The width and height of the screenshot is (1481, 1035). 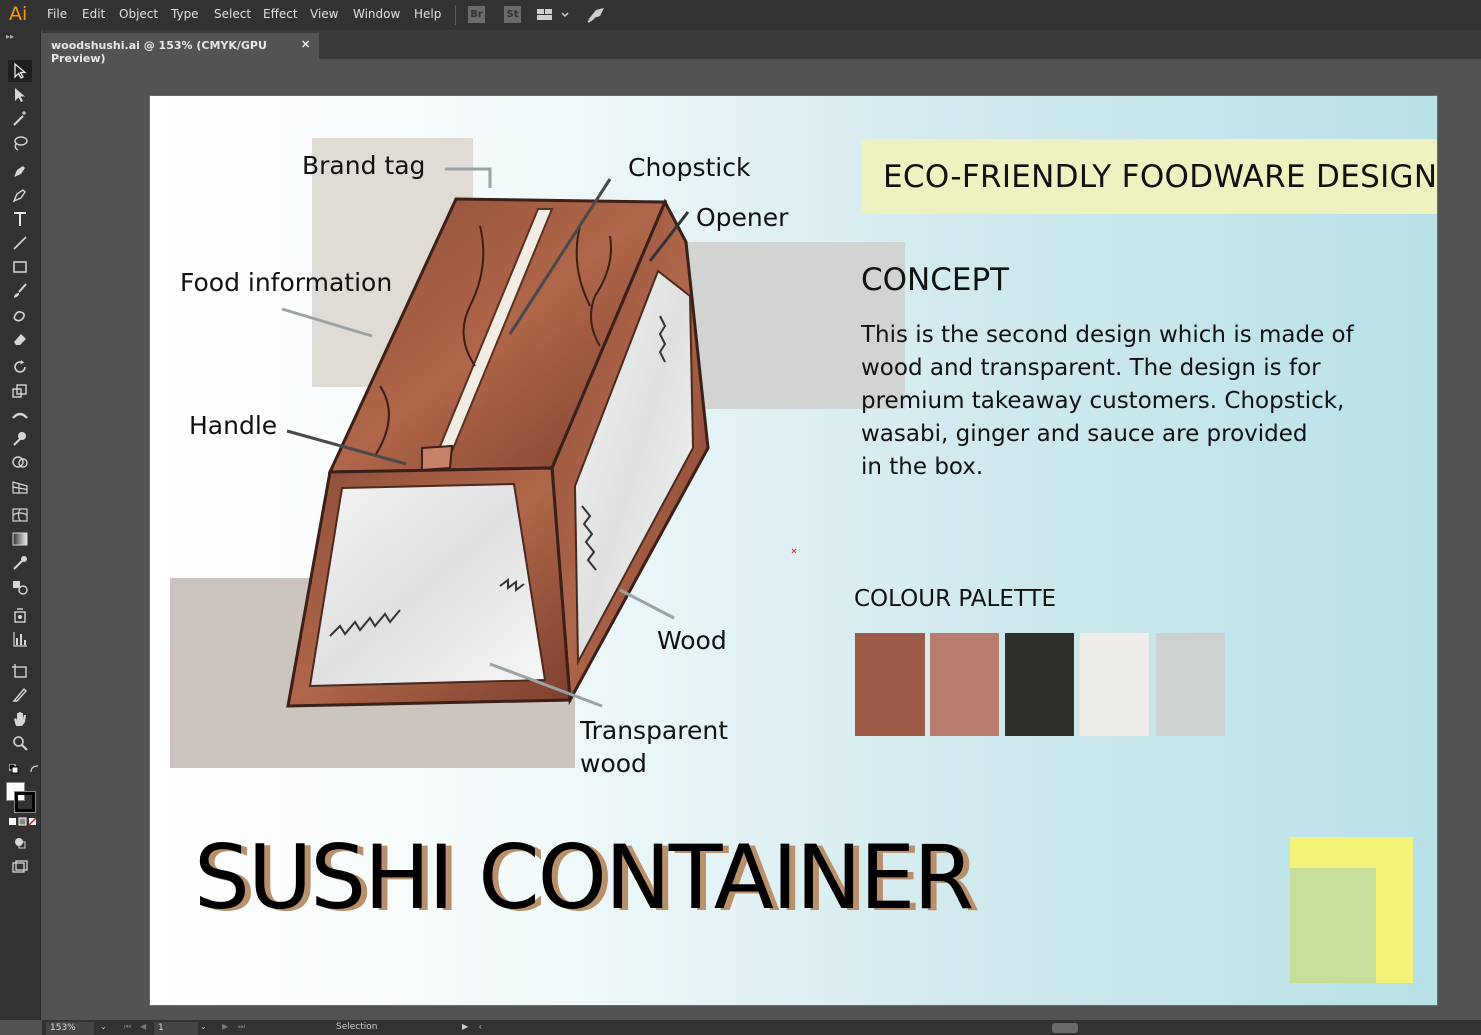 What do you see at coordinates (20, 563) in the screenshot?
I see `eyedropper-tool-icon` at bounding box center [20, 563].